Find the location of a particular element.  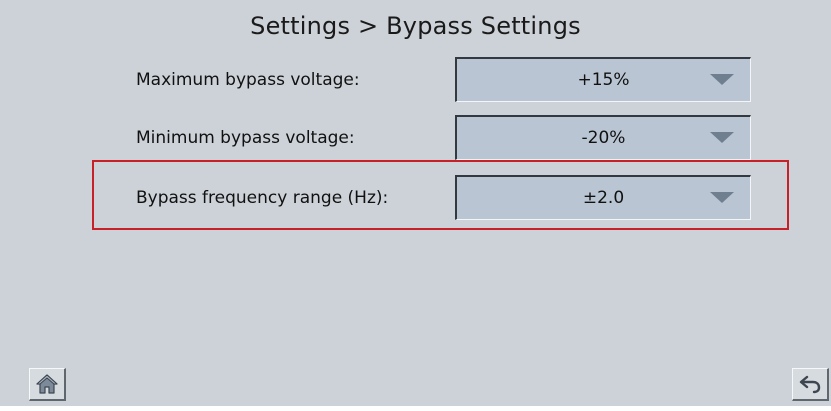

home-icon is located at coordinates (47, 384).